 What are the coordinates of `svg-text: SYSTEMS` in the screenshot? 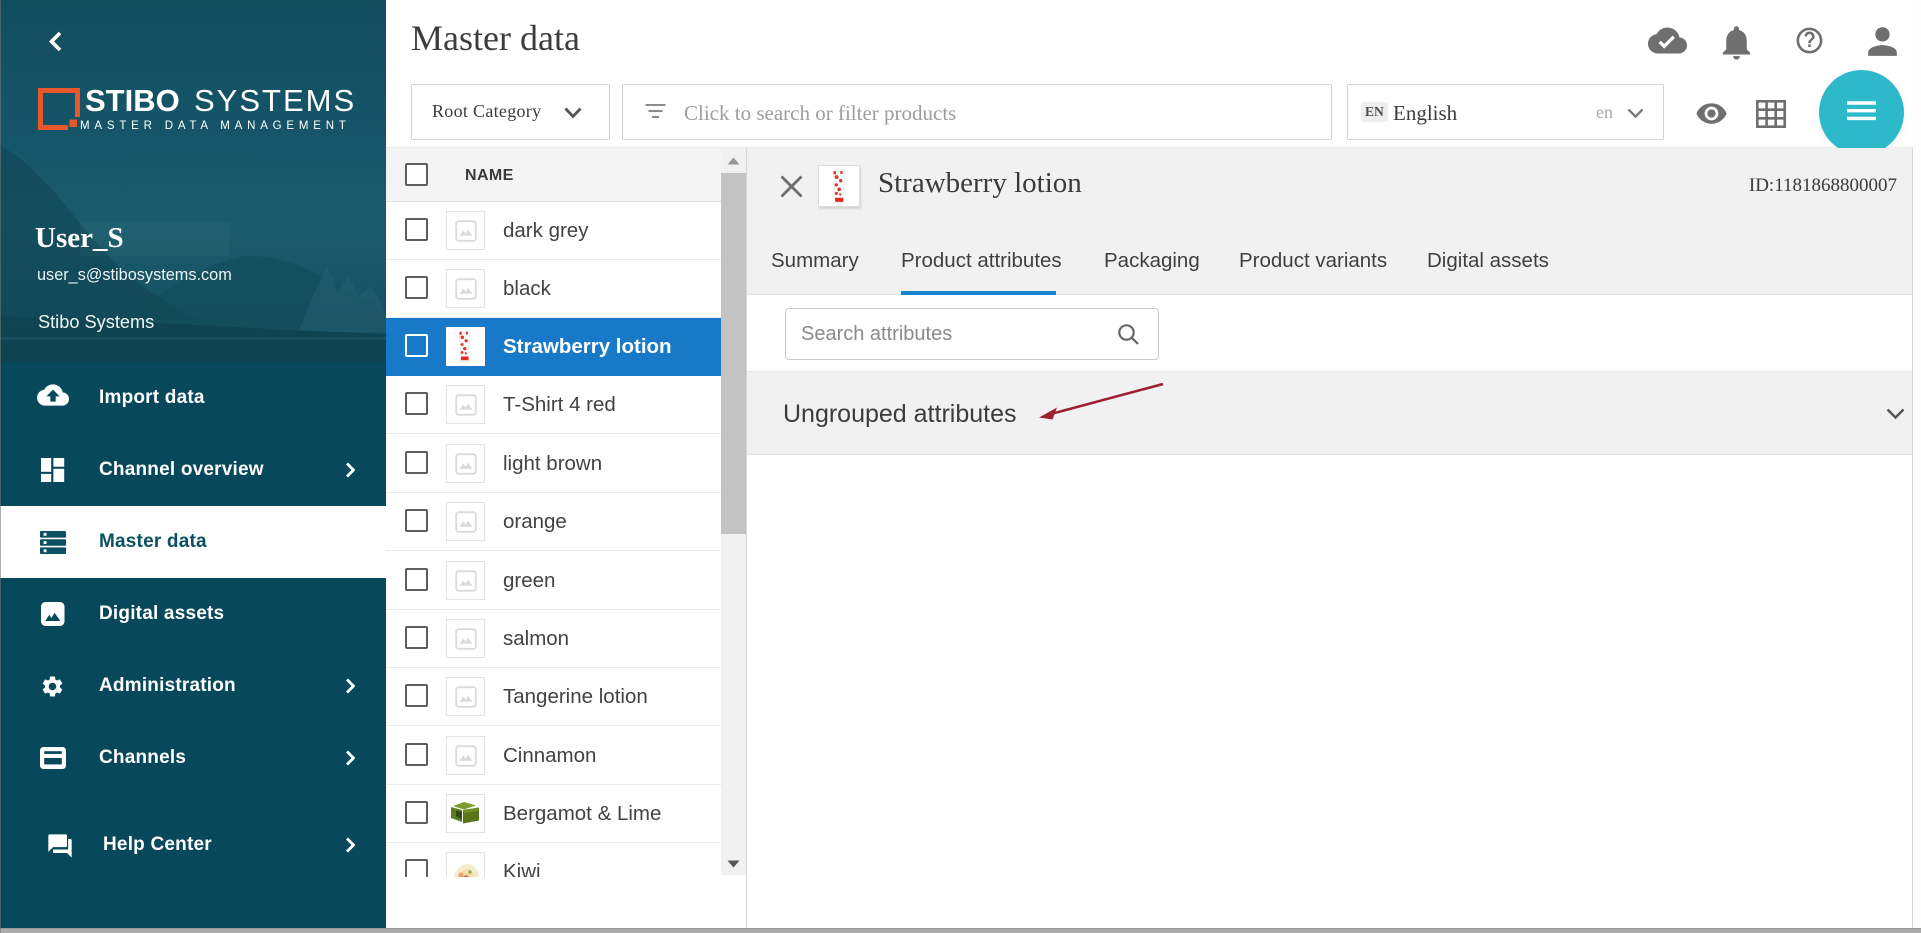 It's located at (274, 100).